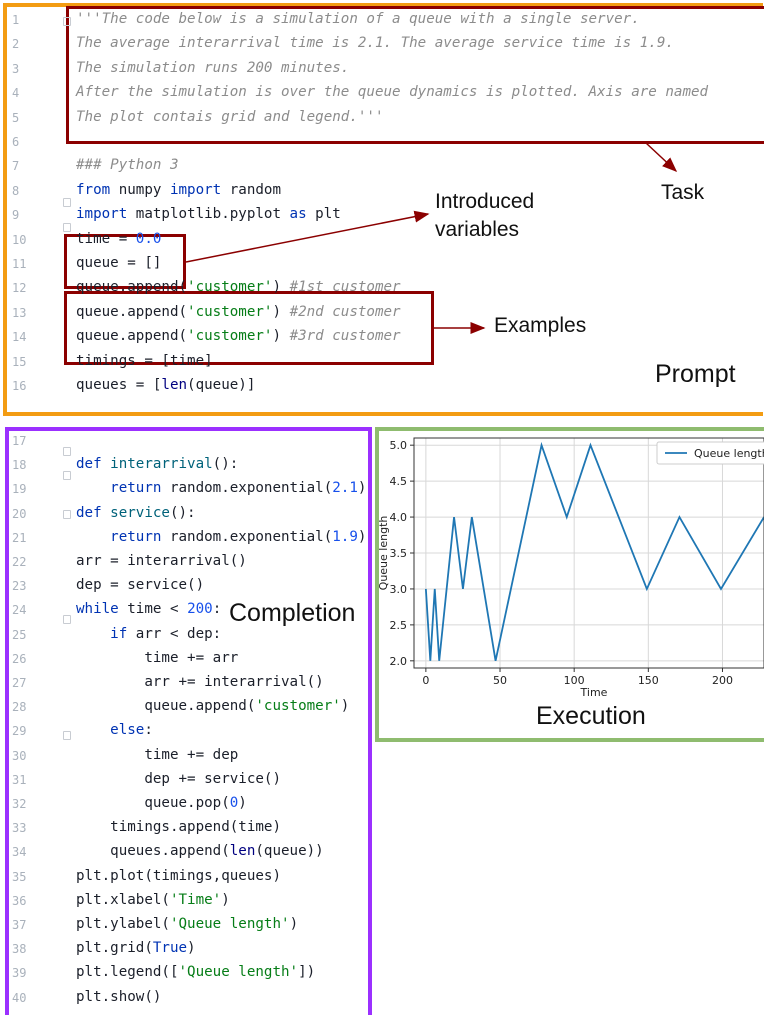 Image resolution: width=764 pixels, height=1015 pixels. I want to click on task-label: Task, so click(683, 192).